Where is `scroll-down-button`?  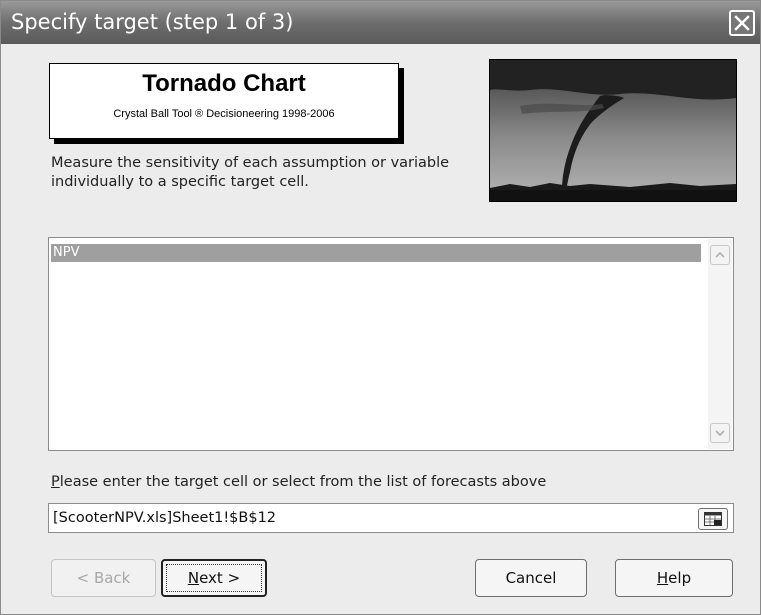
scroll-down-button is located at coordinates (720, 433).